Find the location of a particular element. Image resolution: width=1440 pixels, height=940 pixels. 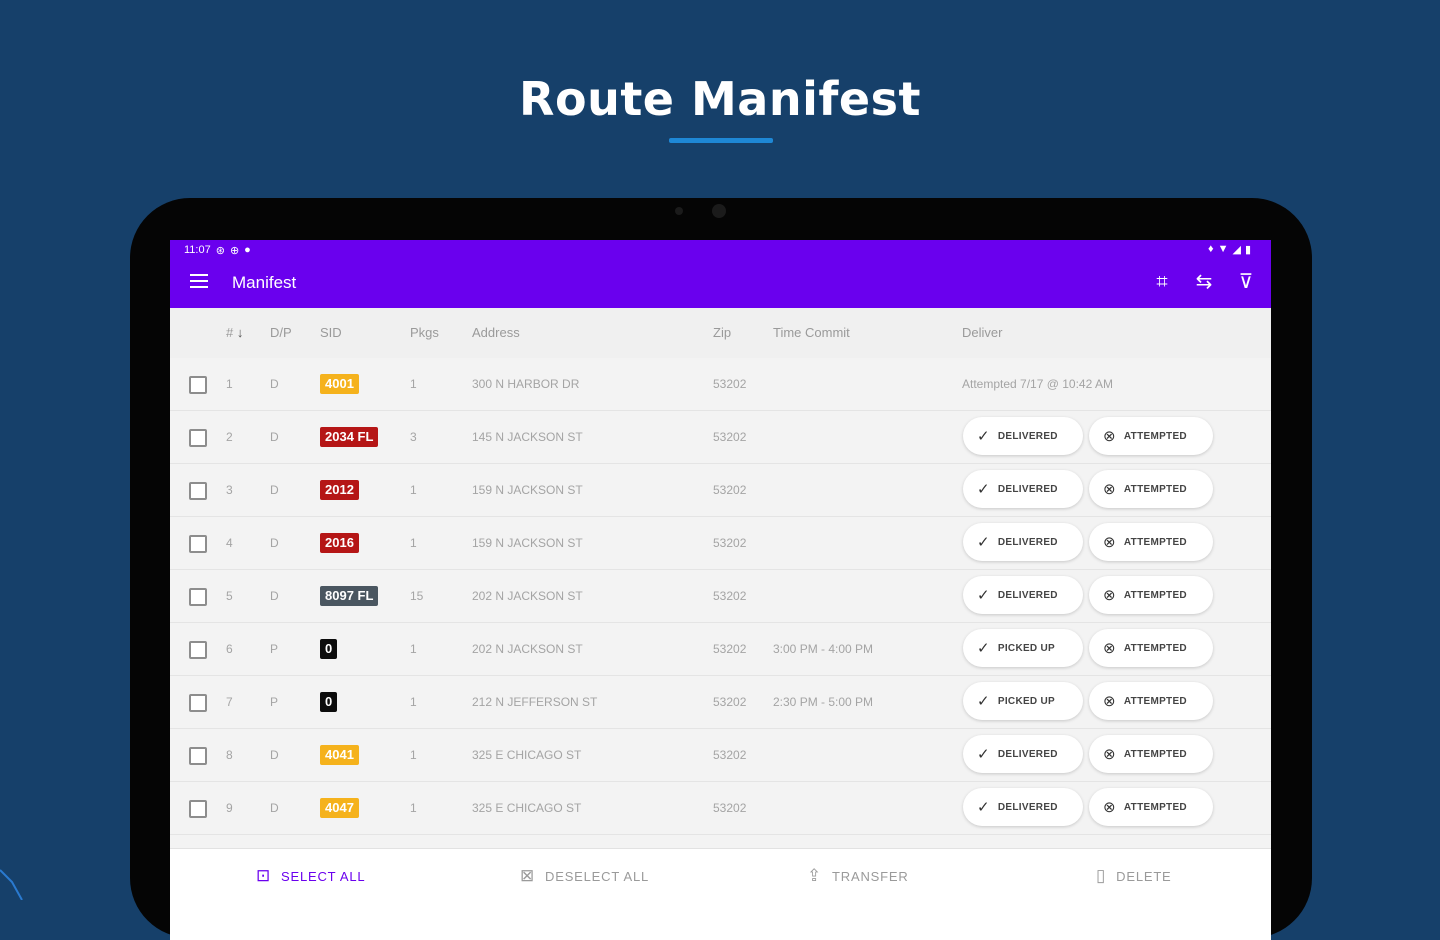

deselect-all-button: ⊠ DESELECT ALL is located at coordinates (584, 876).